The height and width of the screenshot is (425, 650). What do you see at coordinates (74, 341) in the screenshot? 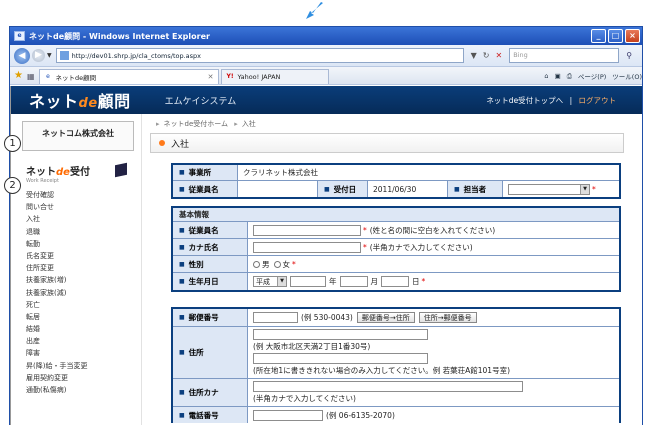
I see `sidebar-item-birth: 出産` at bounding box center [74, 341].